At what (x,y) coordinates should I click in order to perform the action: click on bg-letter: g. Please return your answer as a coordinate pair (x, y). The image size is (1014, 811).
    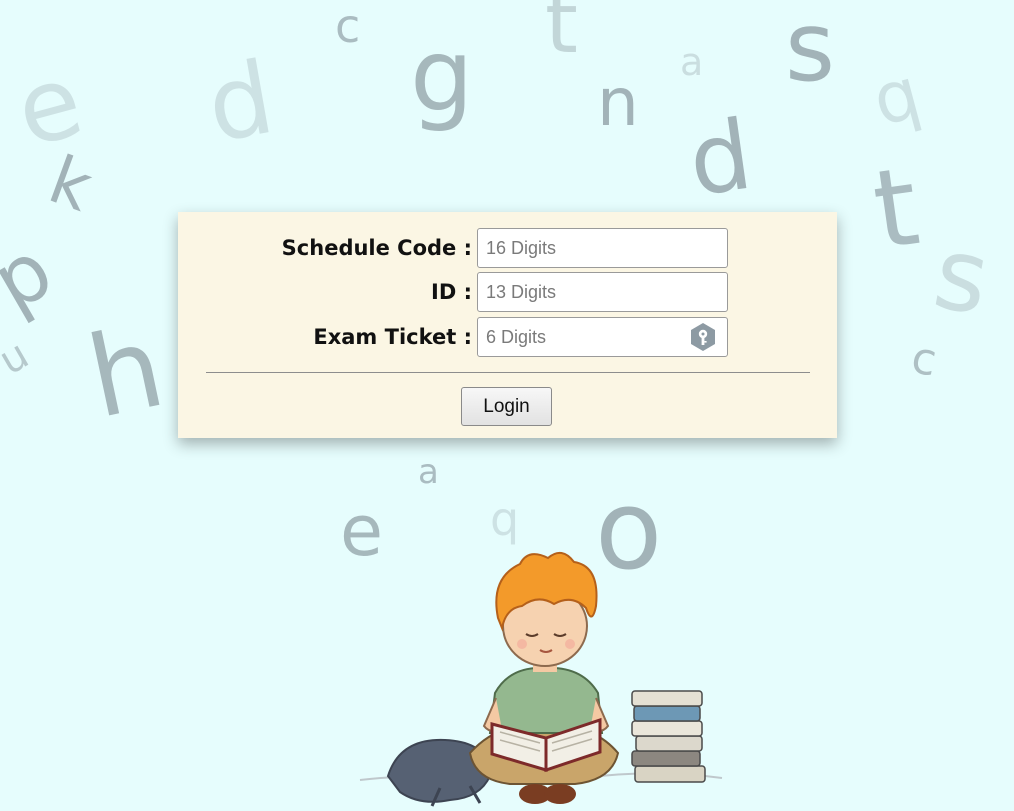
    Looking at the image, I should click on (441, 75).